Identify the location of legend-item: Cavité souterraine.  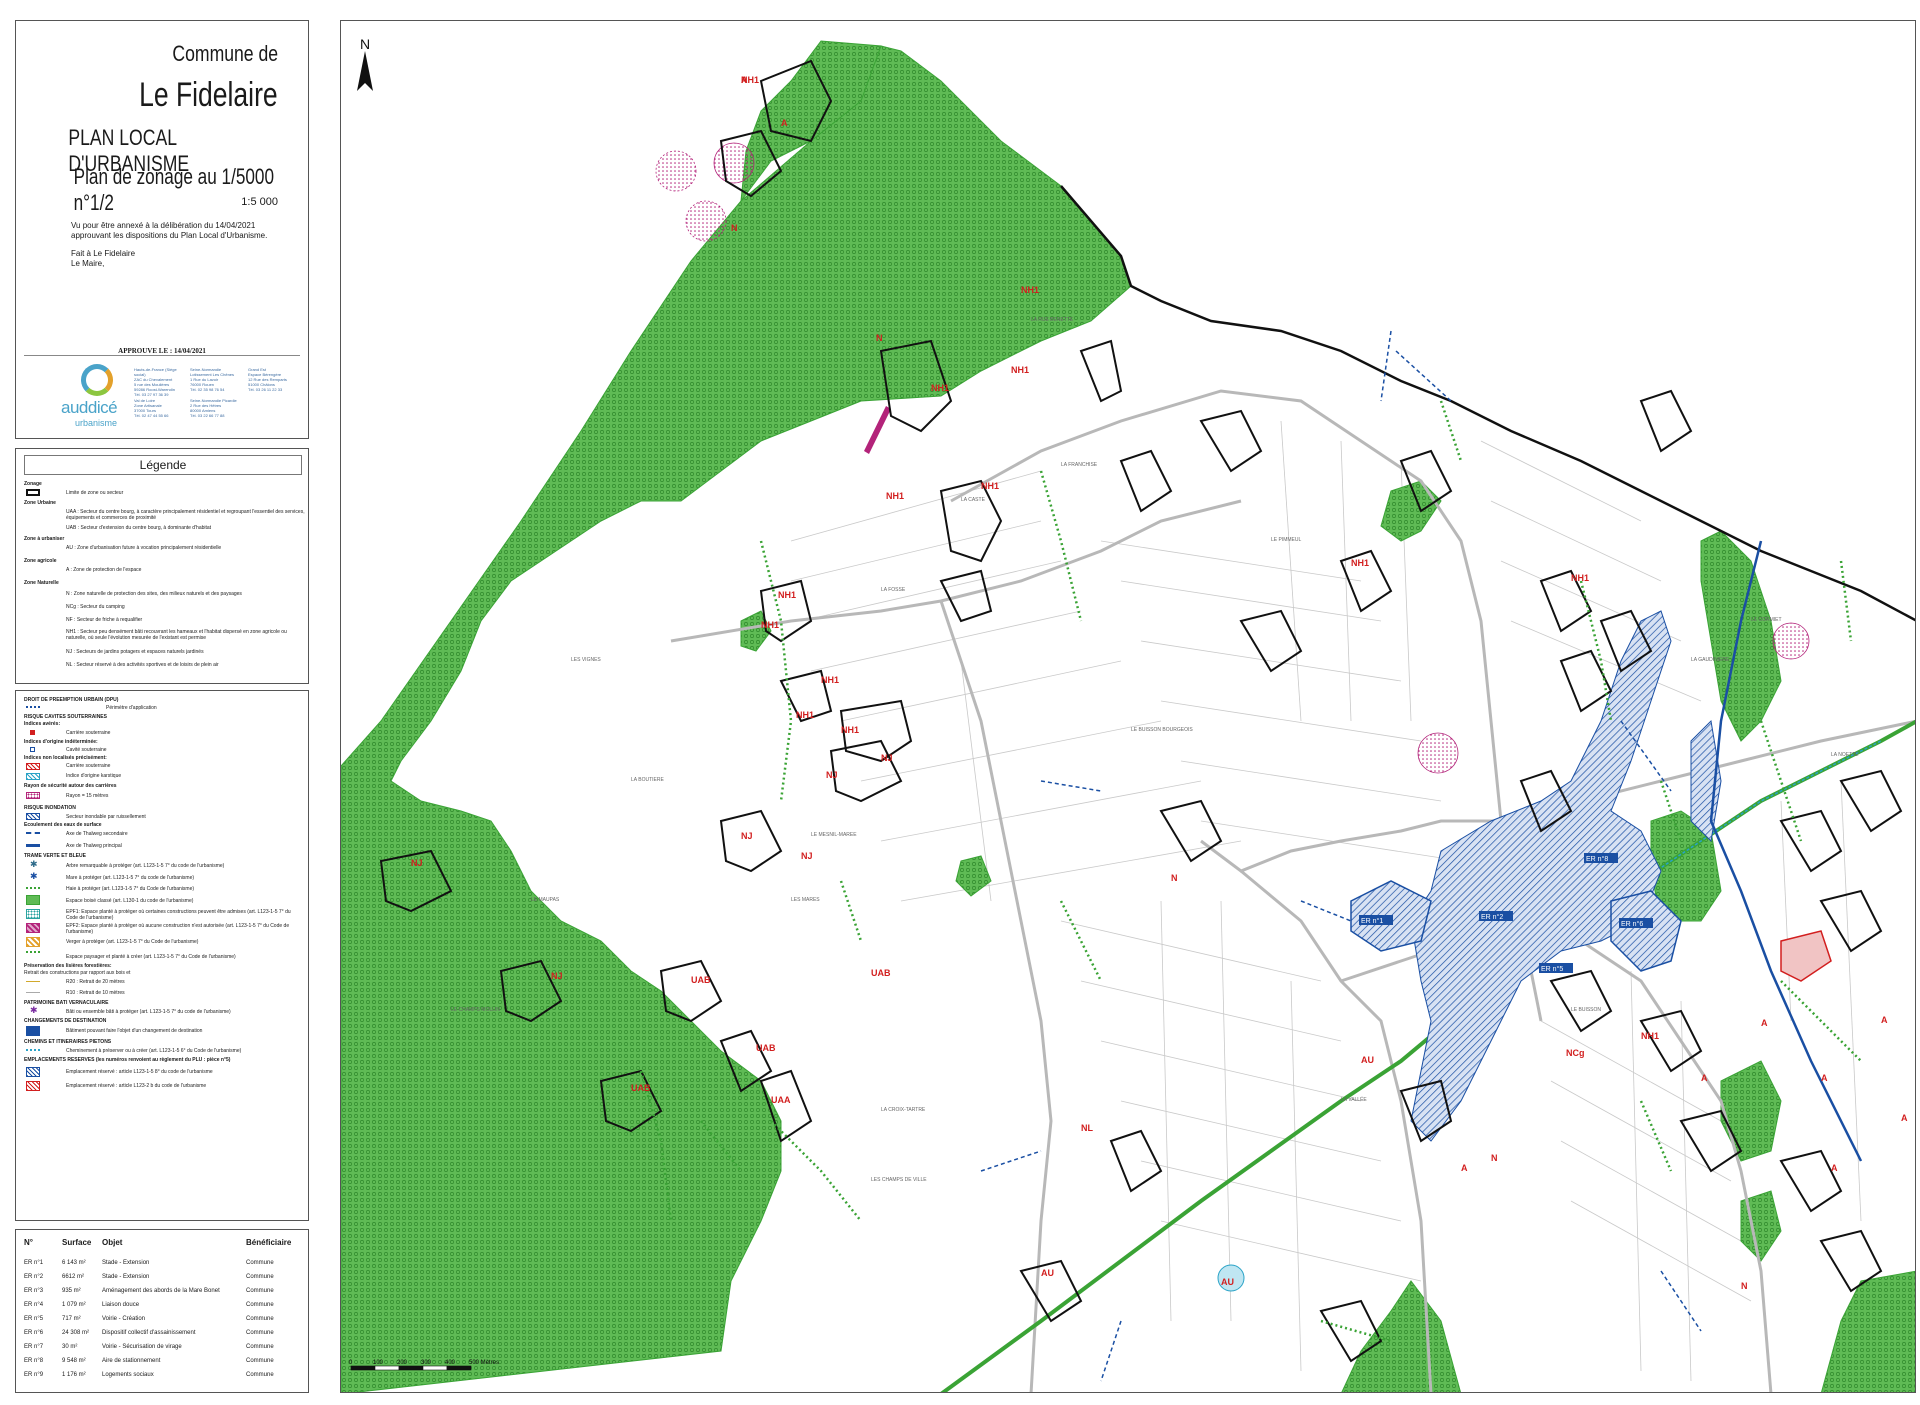
(86, 750).